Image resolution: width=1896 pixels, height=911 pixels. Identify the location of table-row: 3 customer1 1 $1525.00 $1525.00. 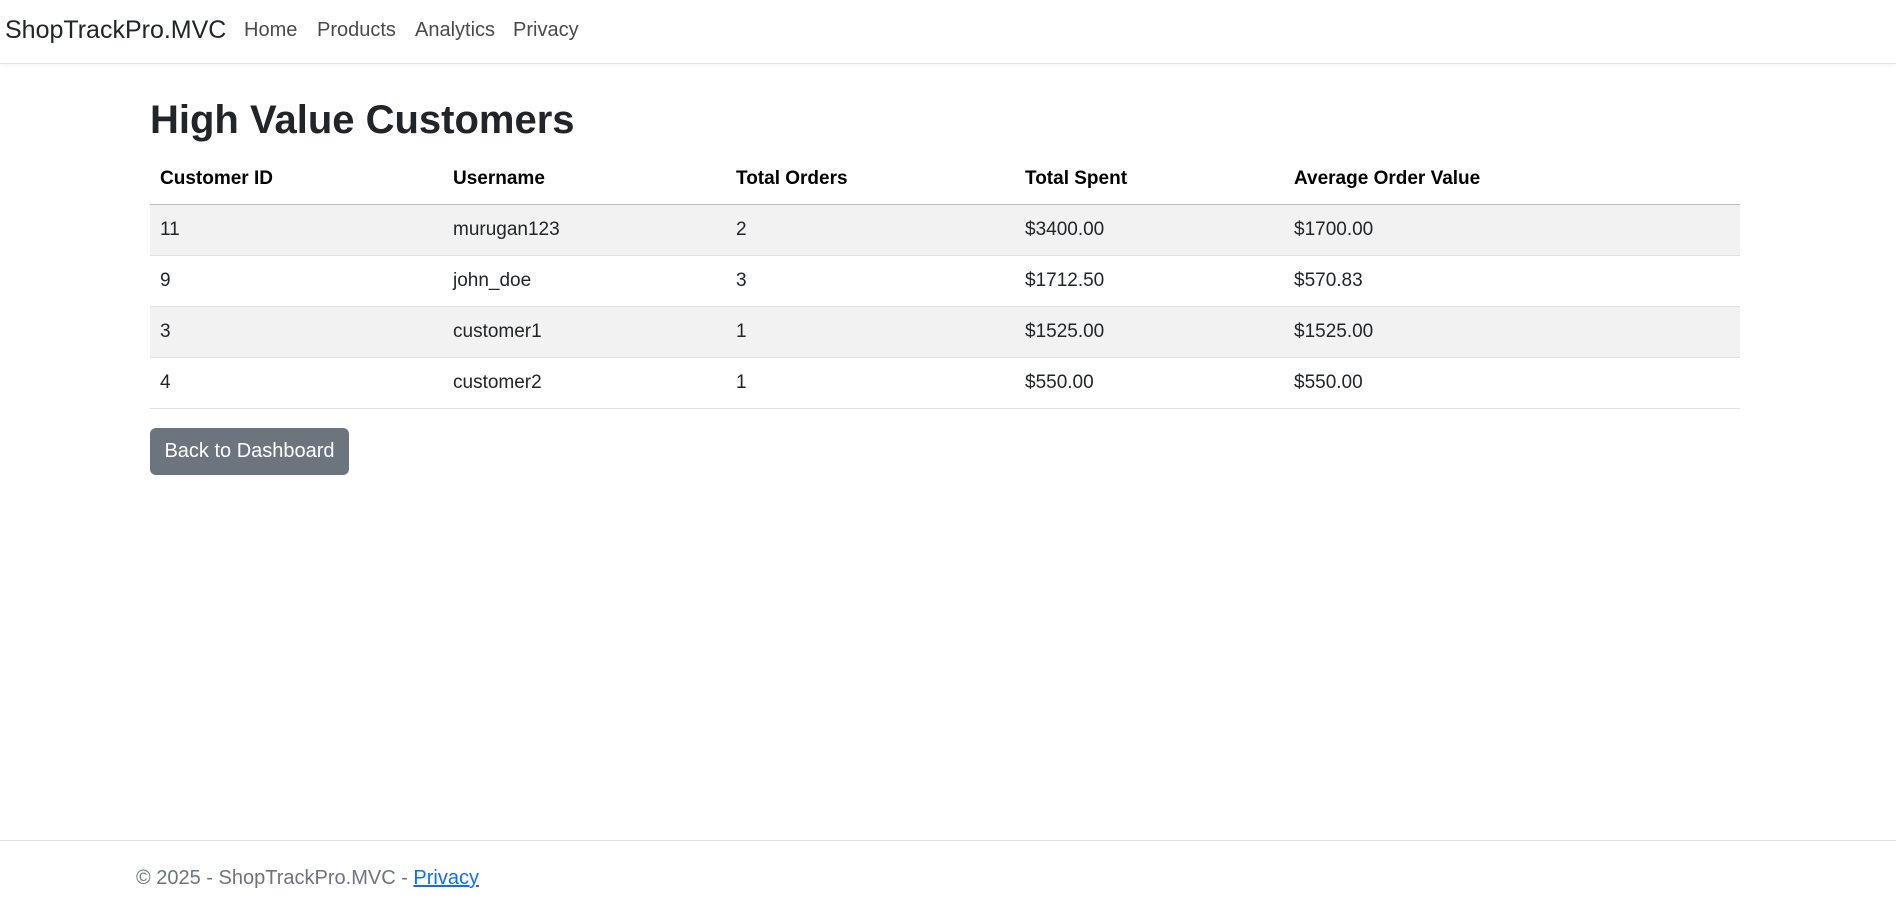
(945, 332).